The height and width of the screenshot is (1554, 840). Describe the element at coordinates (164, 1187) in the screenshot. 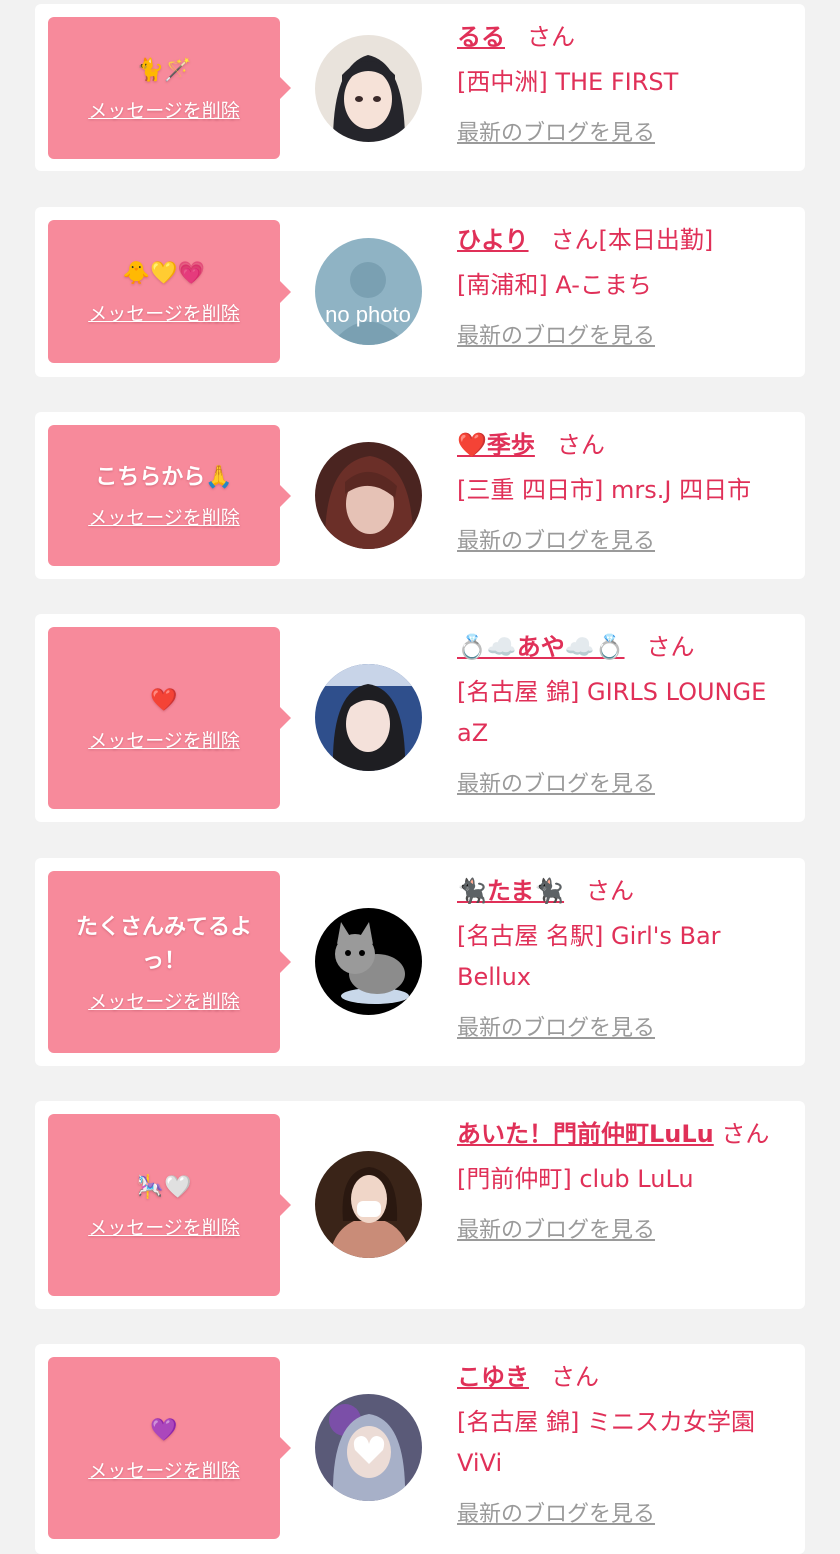

I see `message-text: 🎠🤍` at that location.